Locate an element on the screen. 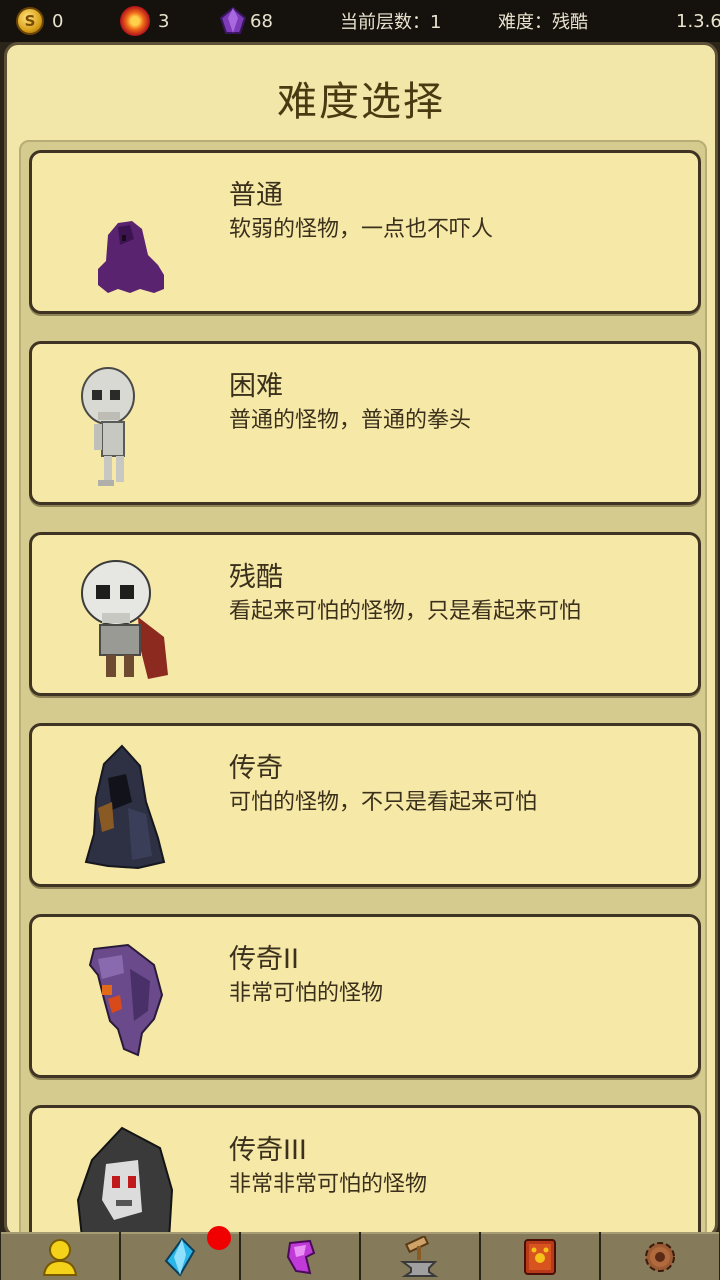 Image resolution: width=720 pixels, height=1280 pixels. purple-ghost-icon is located at coordinates (126, 1000).